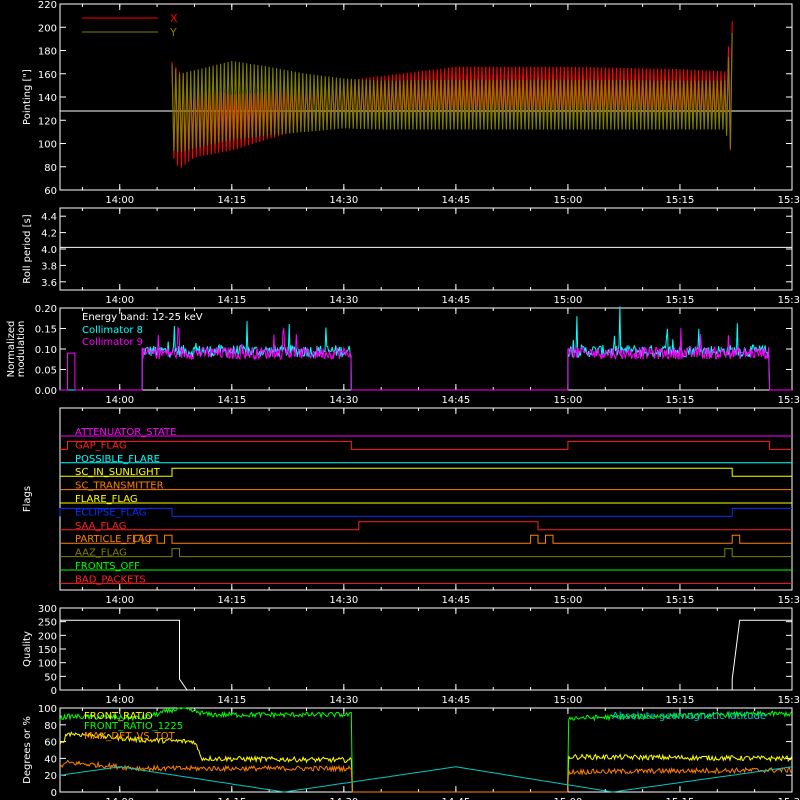 The height and width of the screenshot is (800, 800). Describe the element at coordinates (27, 97) in the screenshot. I see `y-axis-label: Pointing ["]` at that location.